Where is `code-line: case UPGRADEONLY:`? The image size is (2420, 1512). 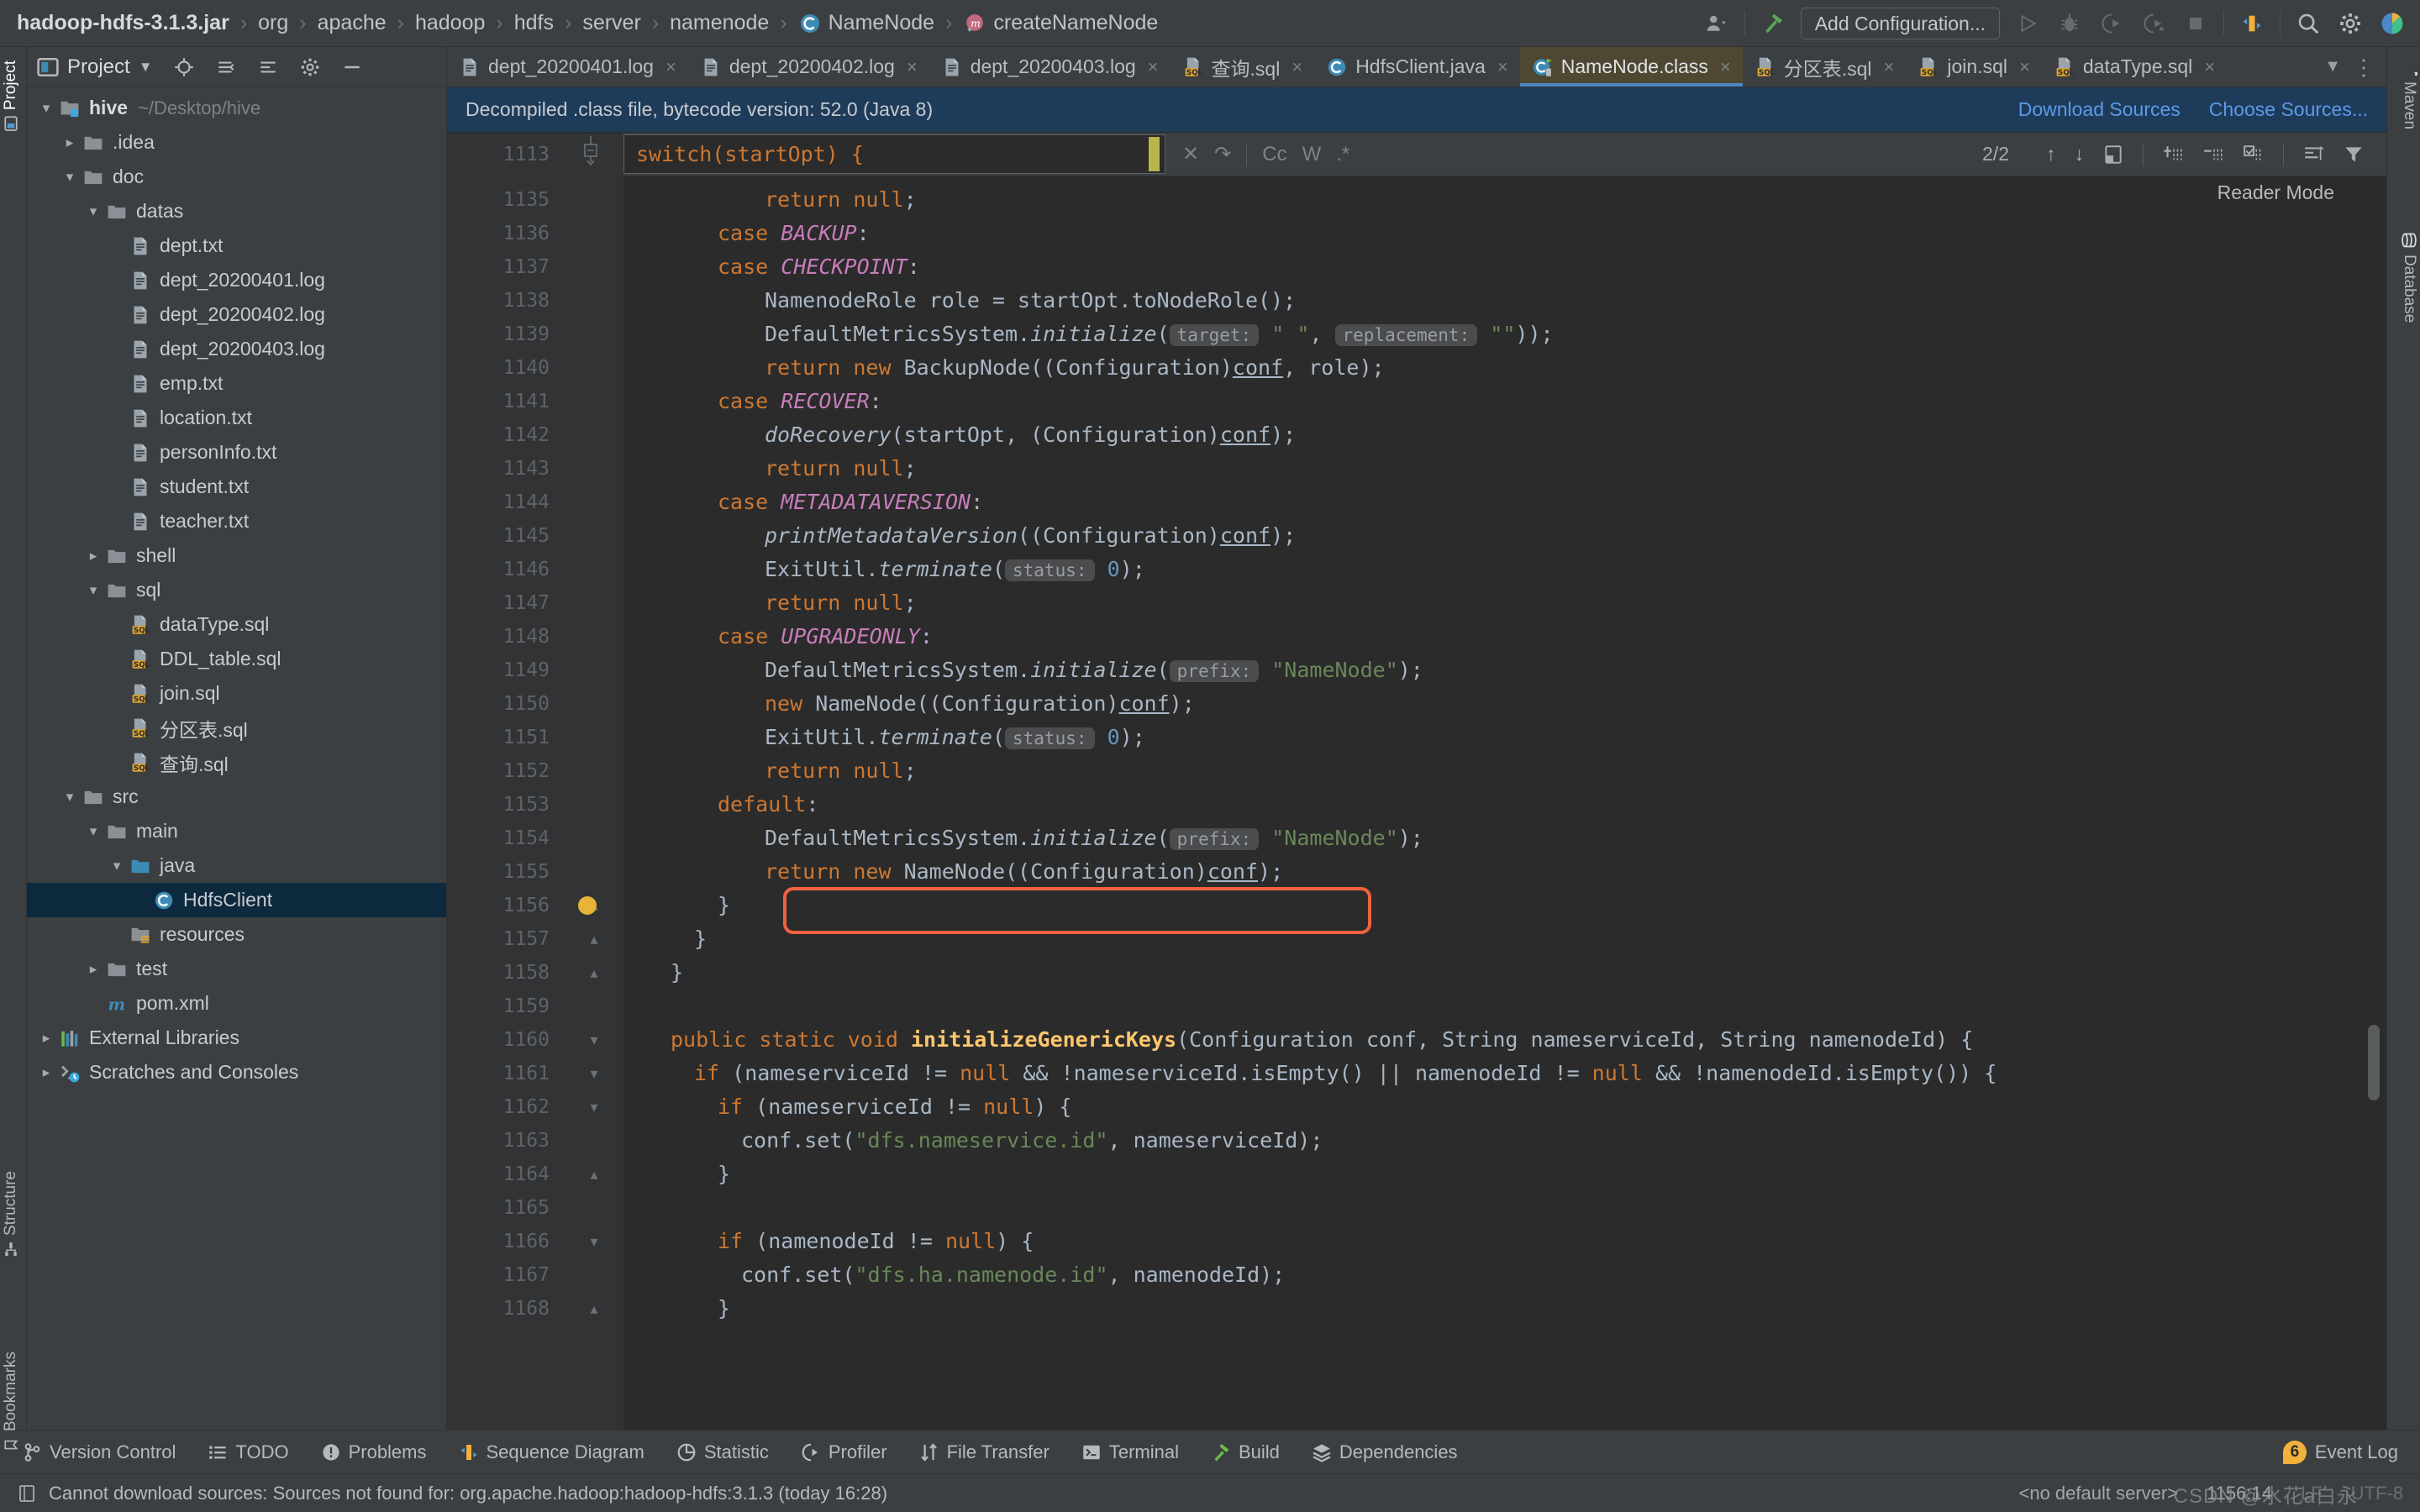 code-line: case UPGRADEONLY: is located at coordinates (1486, 637).